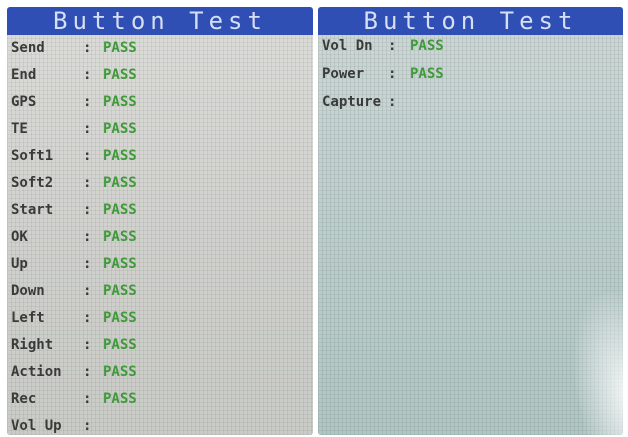  What do you see at coordinates (32, 156) in the screenshot?
I see `button-label: Soft1` at bounding box center [32, 156].